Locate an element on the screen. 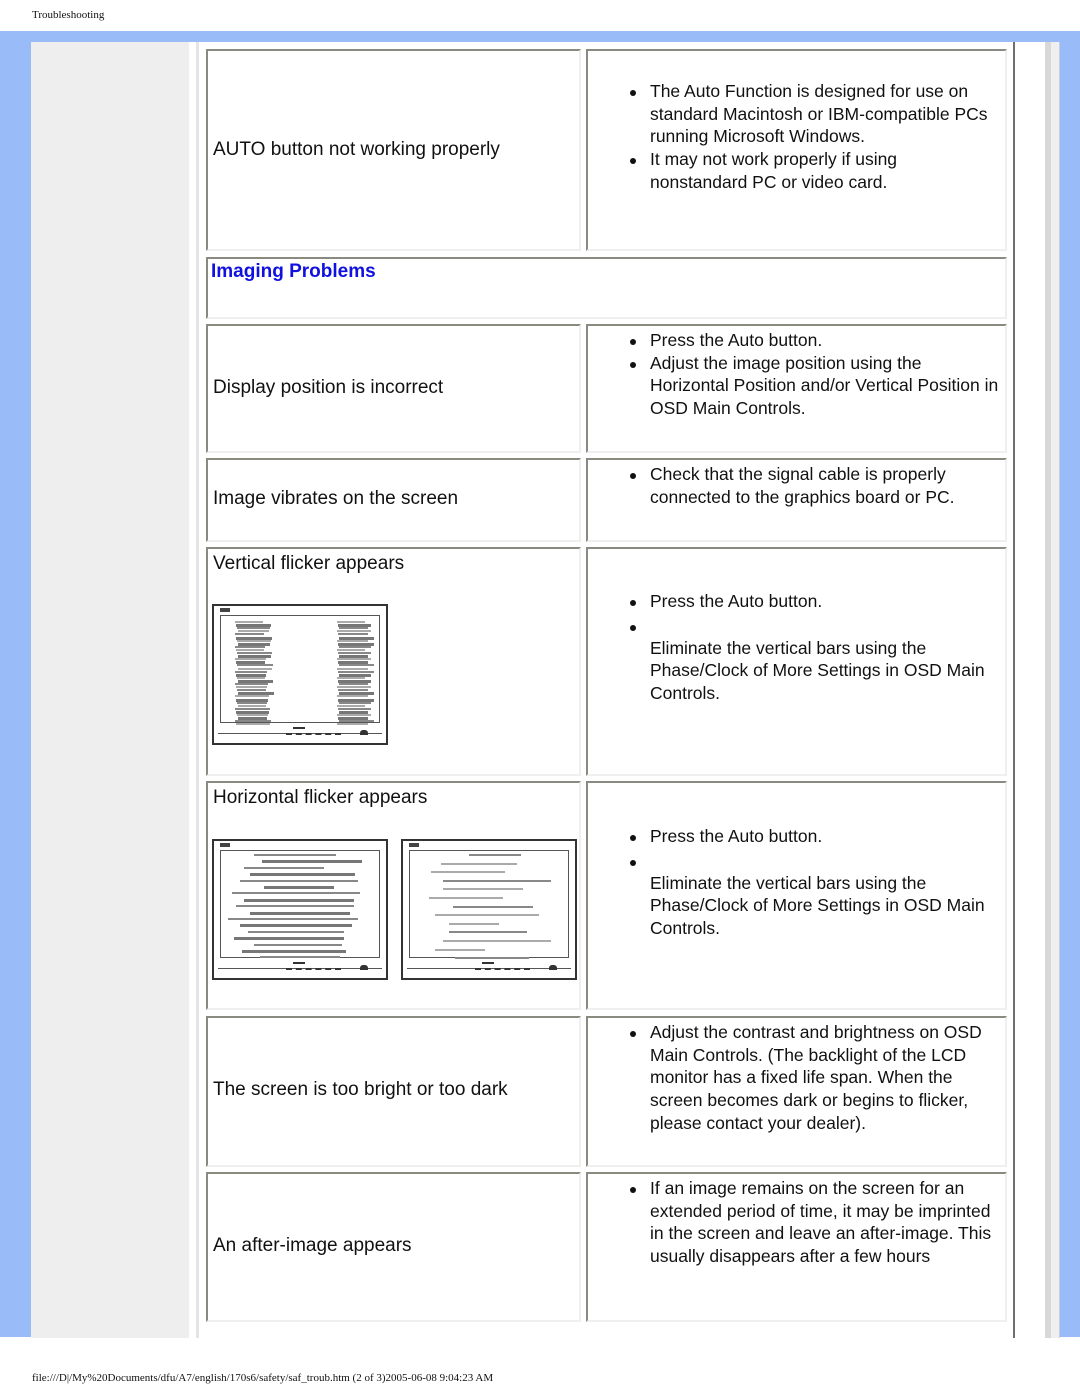  section-heading-cell: Imaging Problems is located at coordinates (606, 288).